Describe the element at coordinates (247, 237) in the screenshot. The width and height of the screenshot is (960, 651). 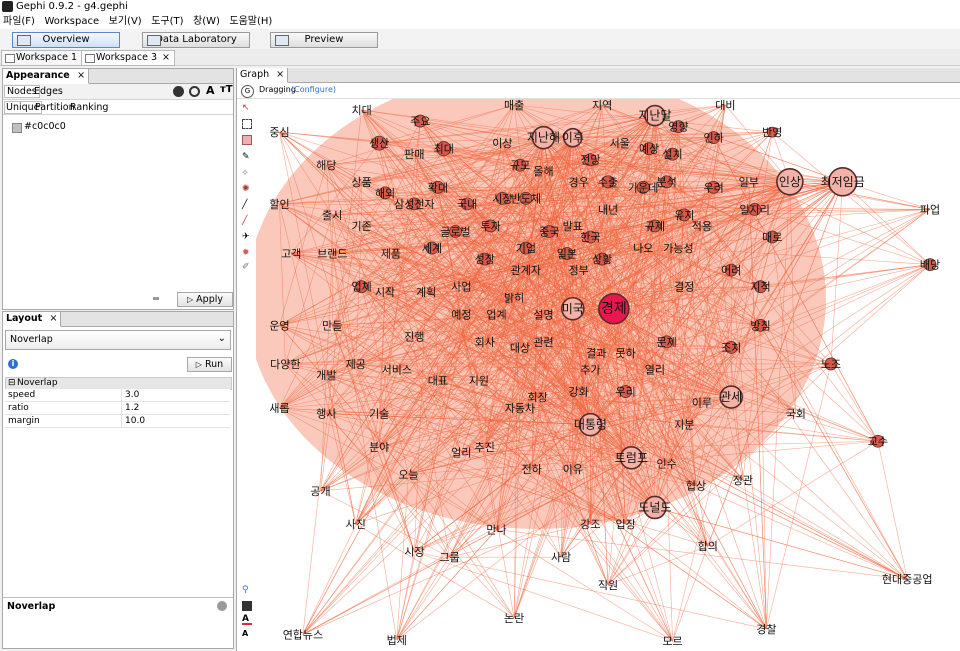
I see `airplane-icon: ✈` at that location.